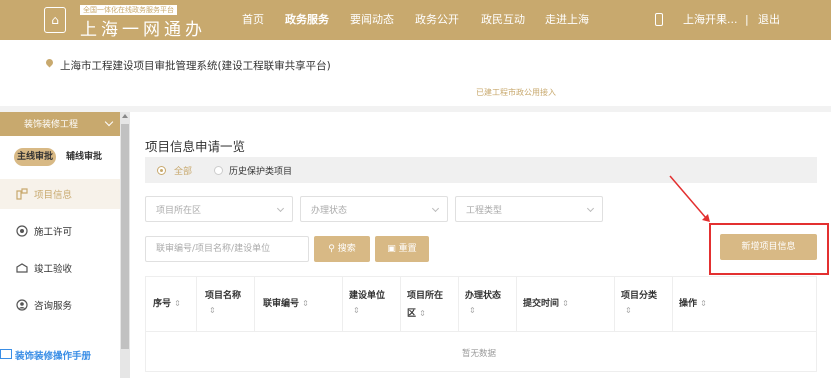  What do you see at coordinates (22, 305) in the screenshot?
I see `consult-icon` at bounding box center [22, 305].